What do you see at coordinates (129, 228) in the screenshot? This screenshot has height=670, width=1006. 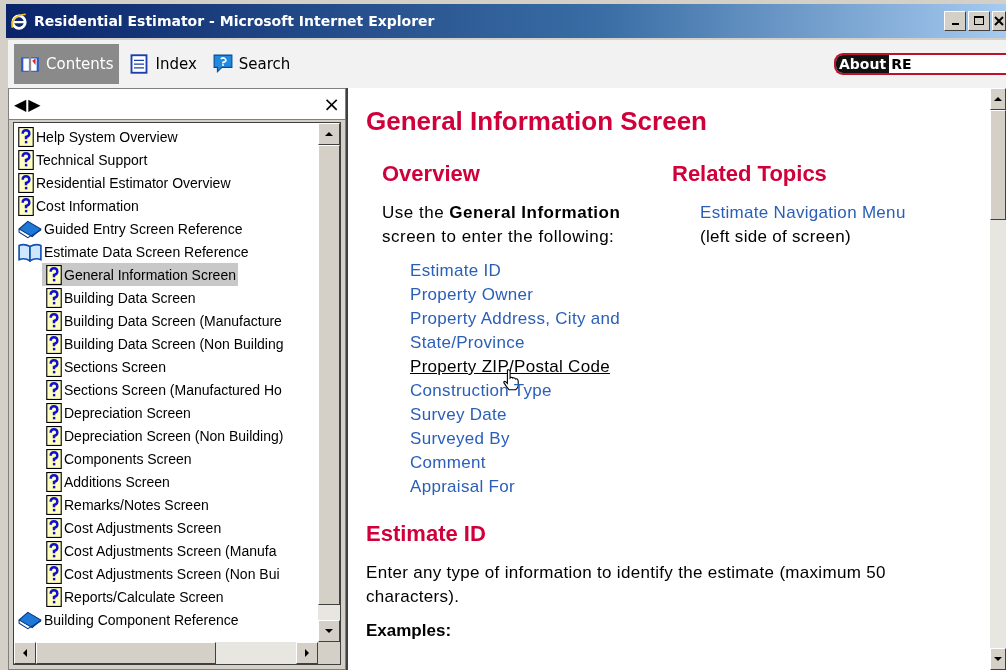 I see `tree-item: Guided Entry Screen Reference` at bounding box center [129, 228].